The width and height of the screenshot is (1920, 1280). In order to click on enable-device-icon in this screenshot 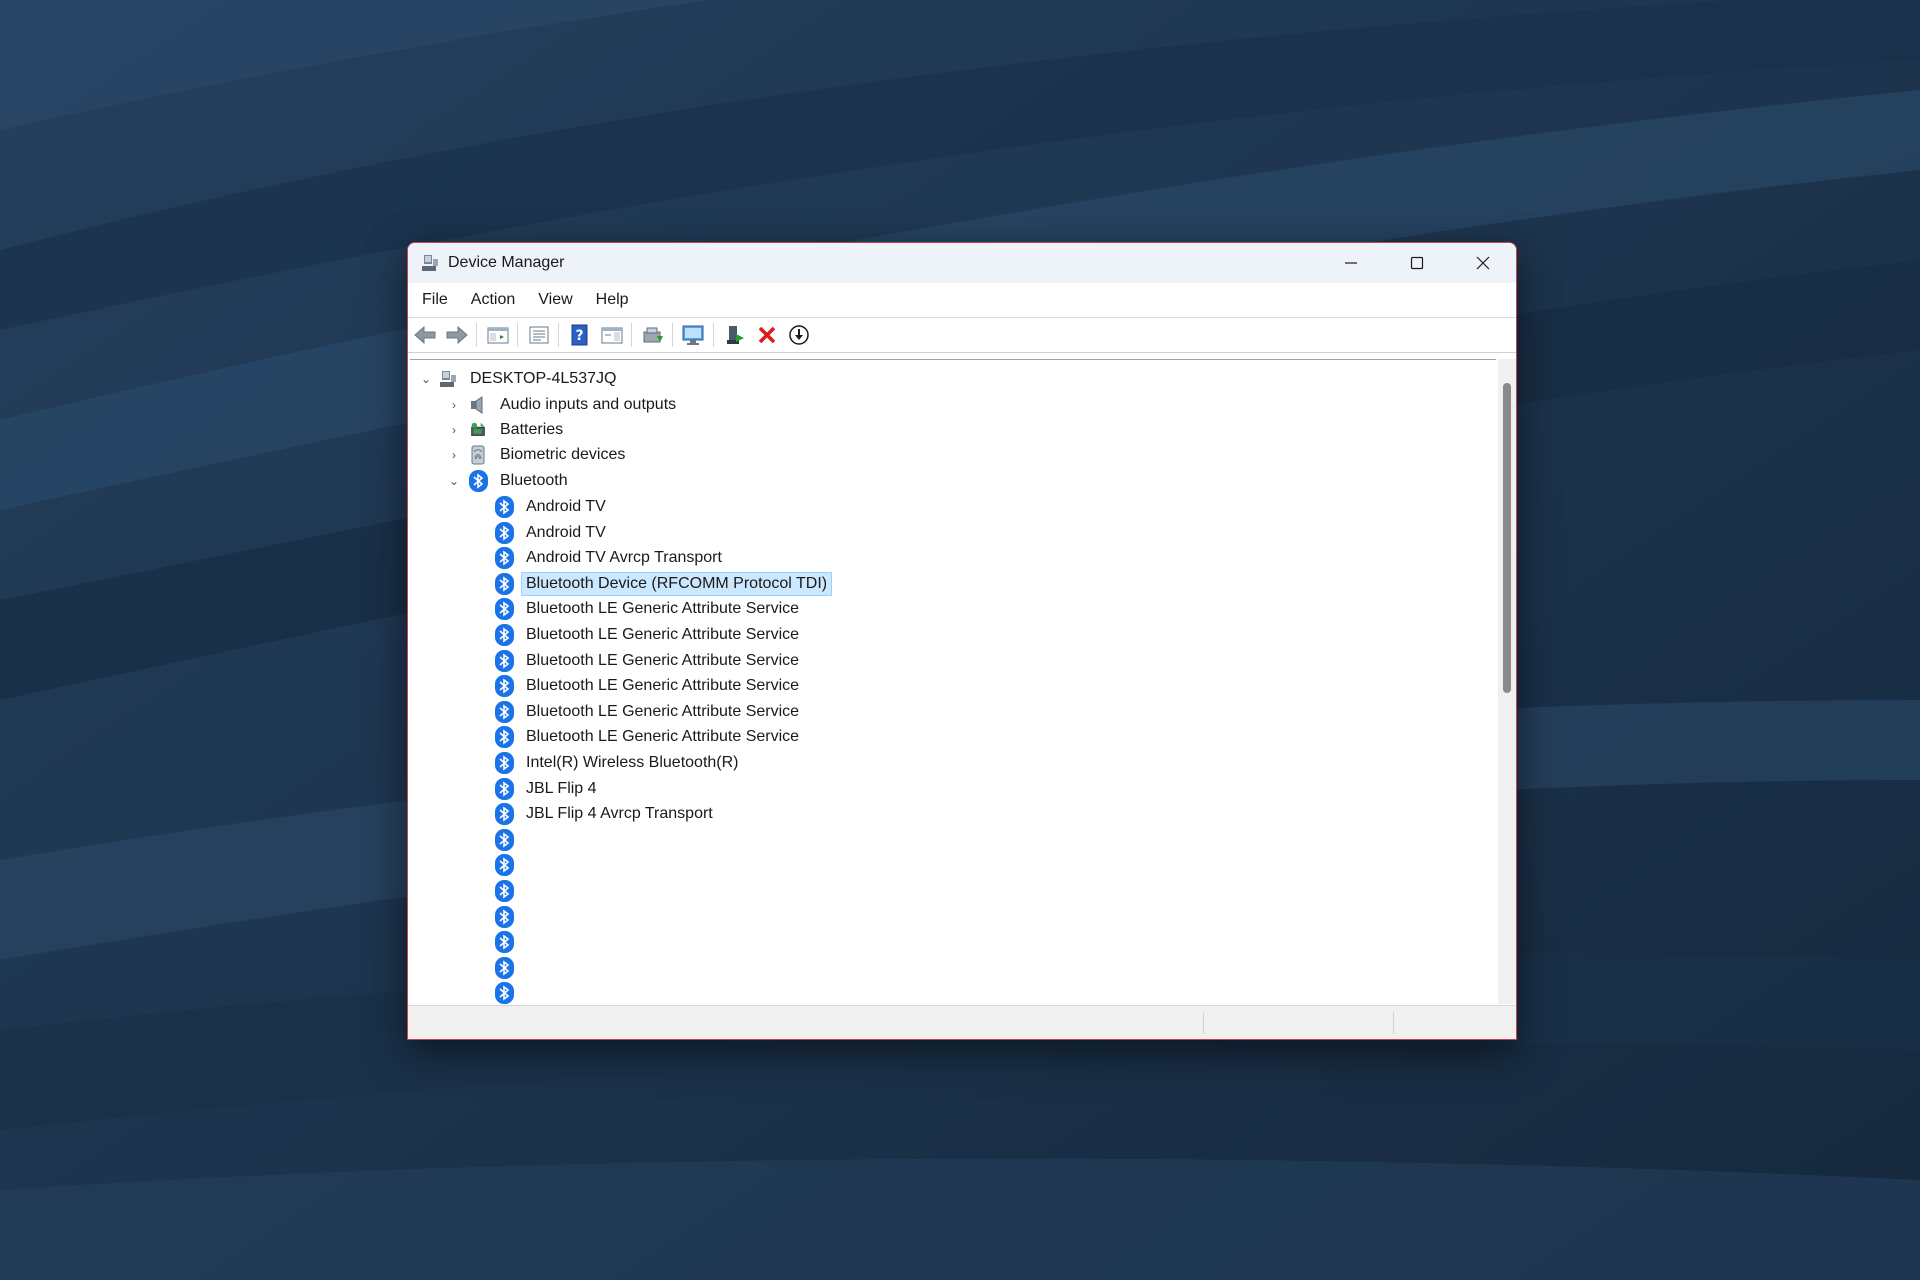, I will do `click(735, 335)`.